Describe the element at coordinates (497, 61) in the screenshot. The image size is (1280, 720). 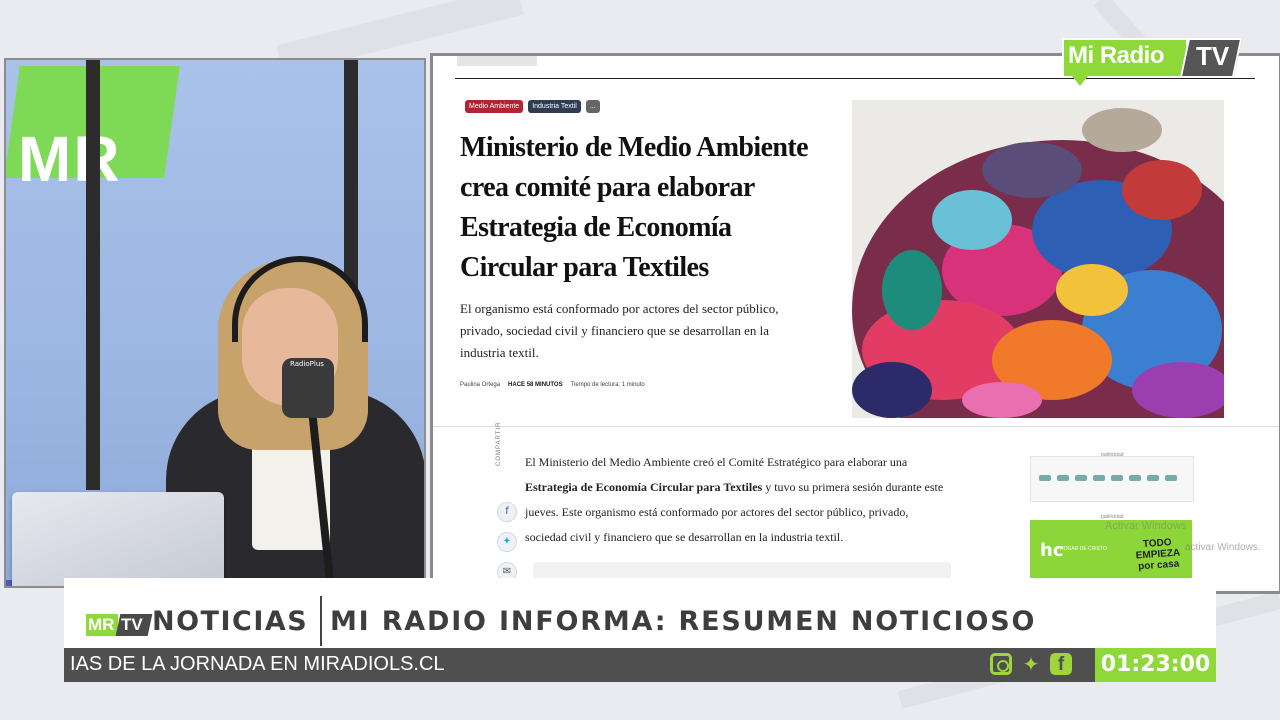
I see `site-nav-fragment` at that location.